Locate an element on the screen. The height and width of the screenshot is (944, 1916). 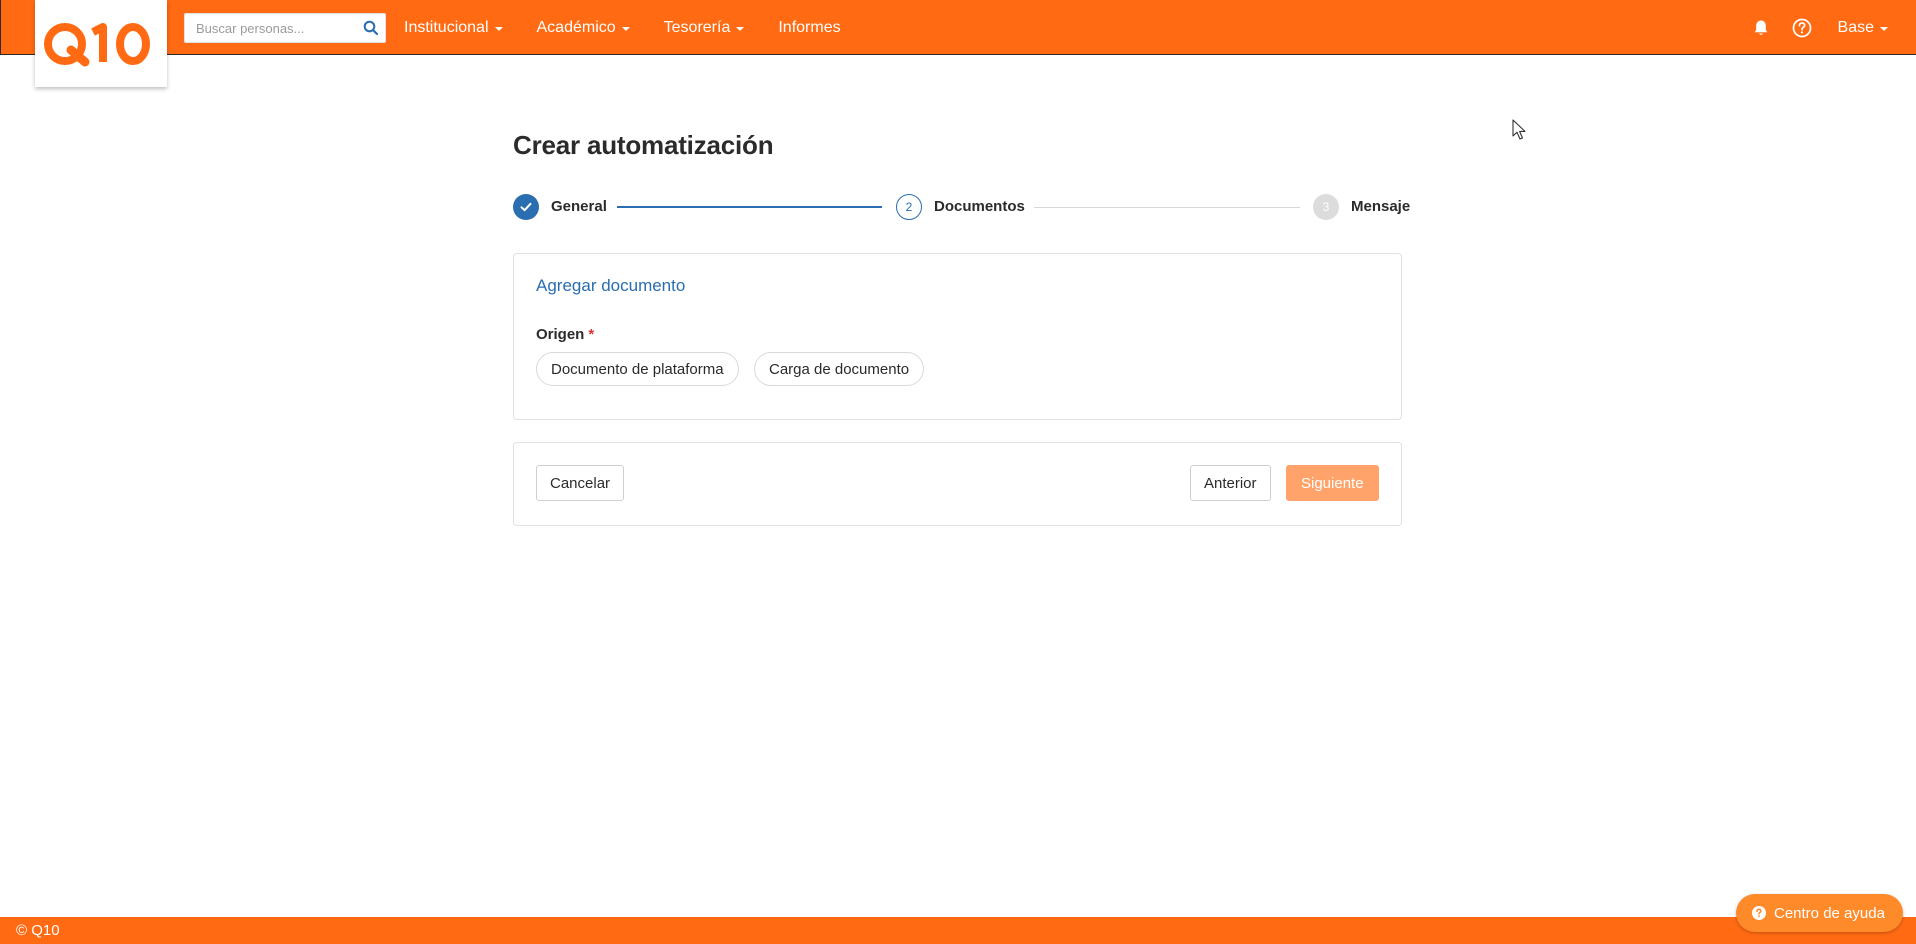
previous-button: Anterior is located at coordinates (1230, 483).